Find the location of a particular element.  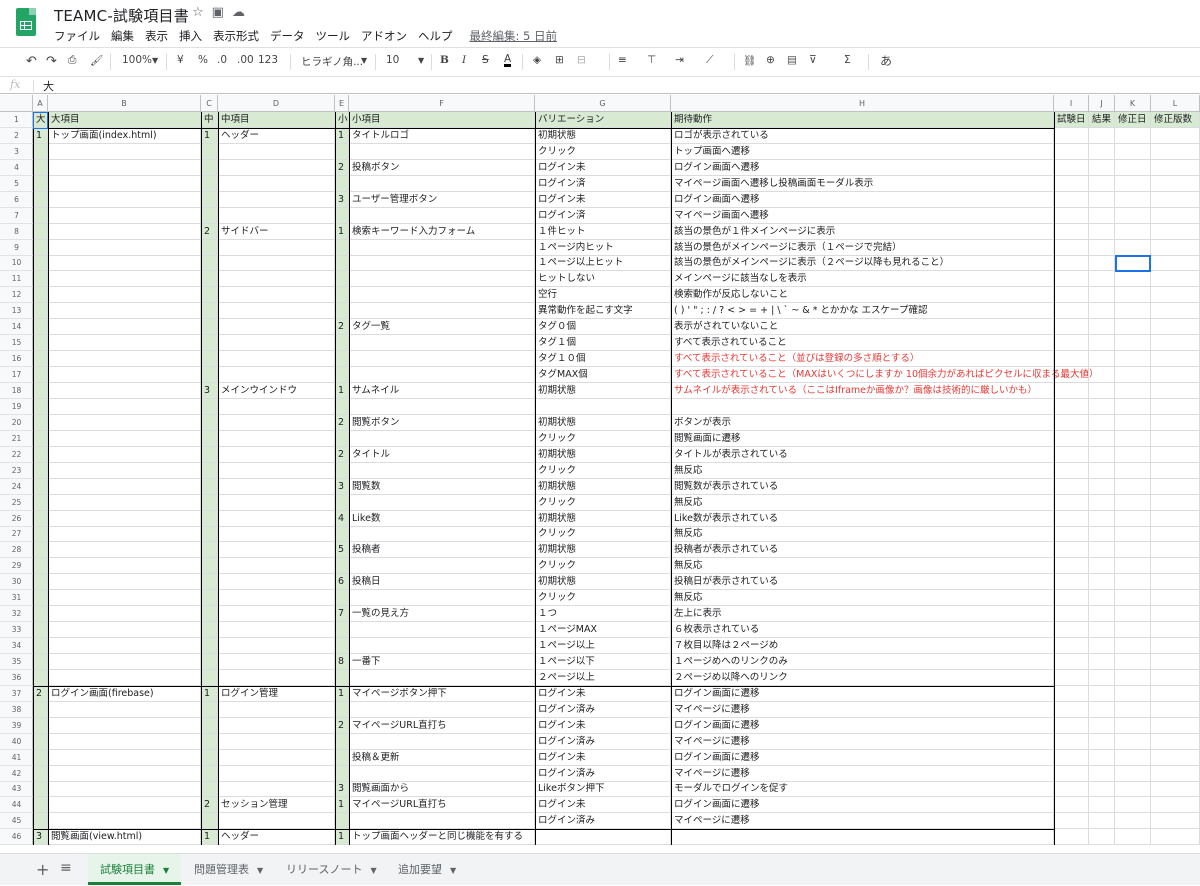

row-header: 34 is located at coordinates (16, 646).